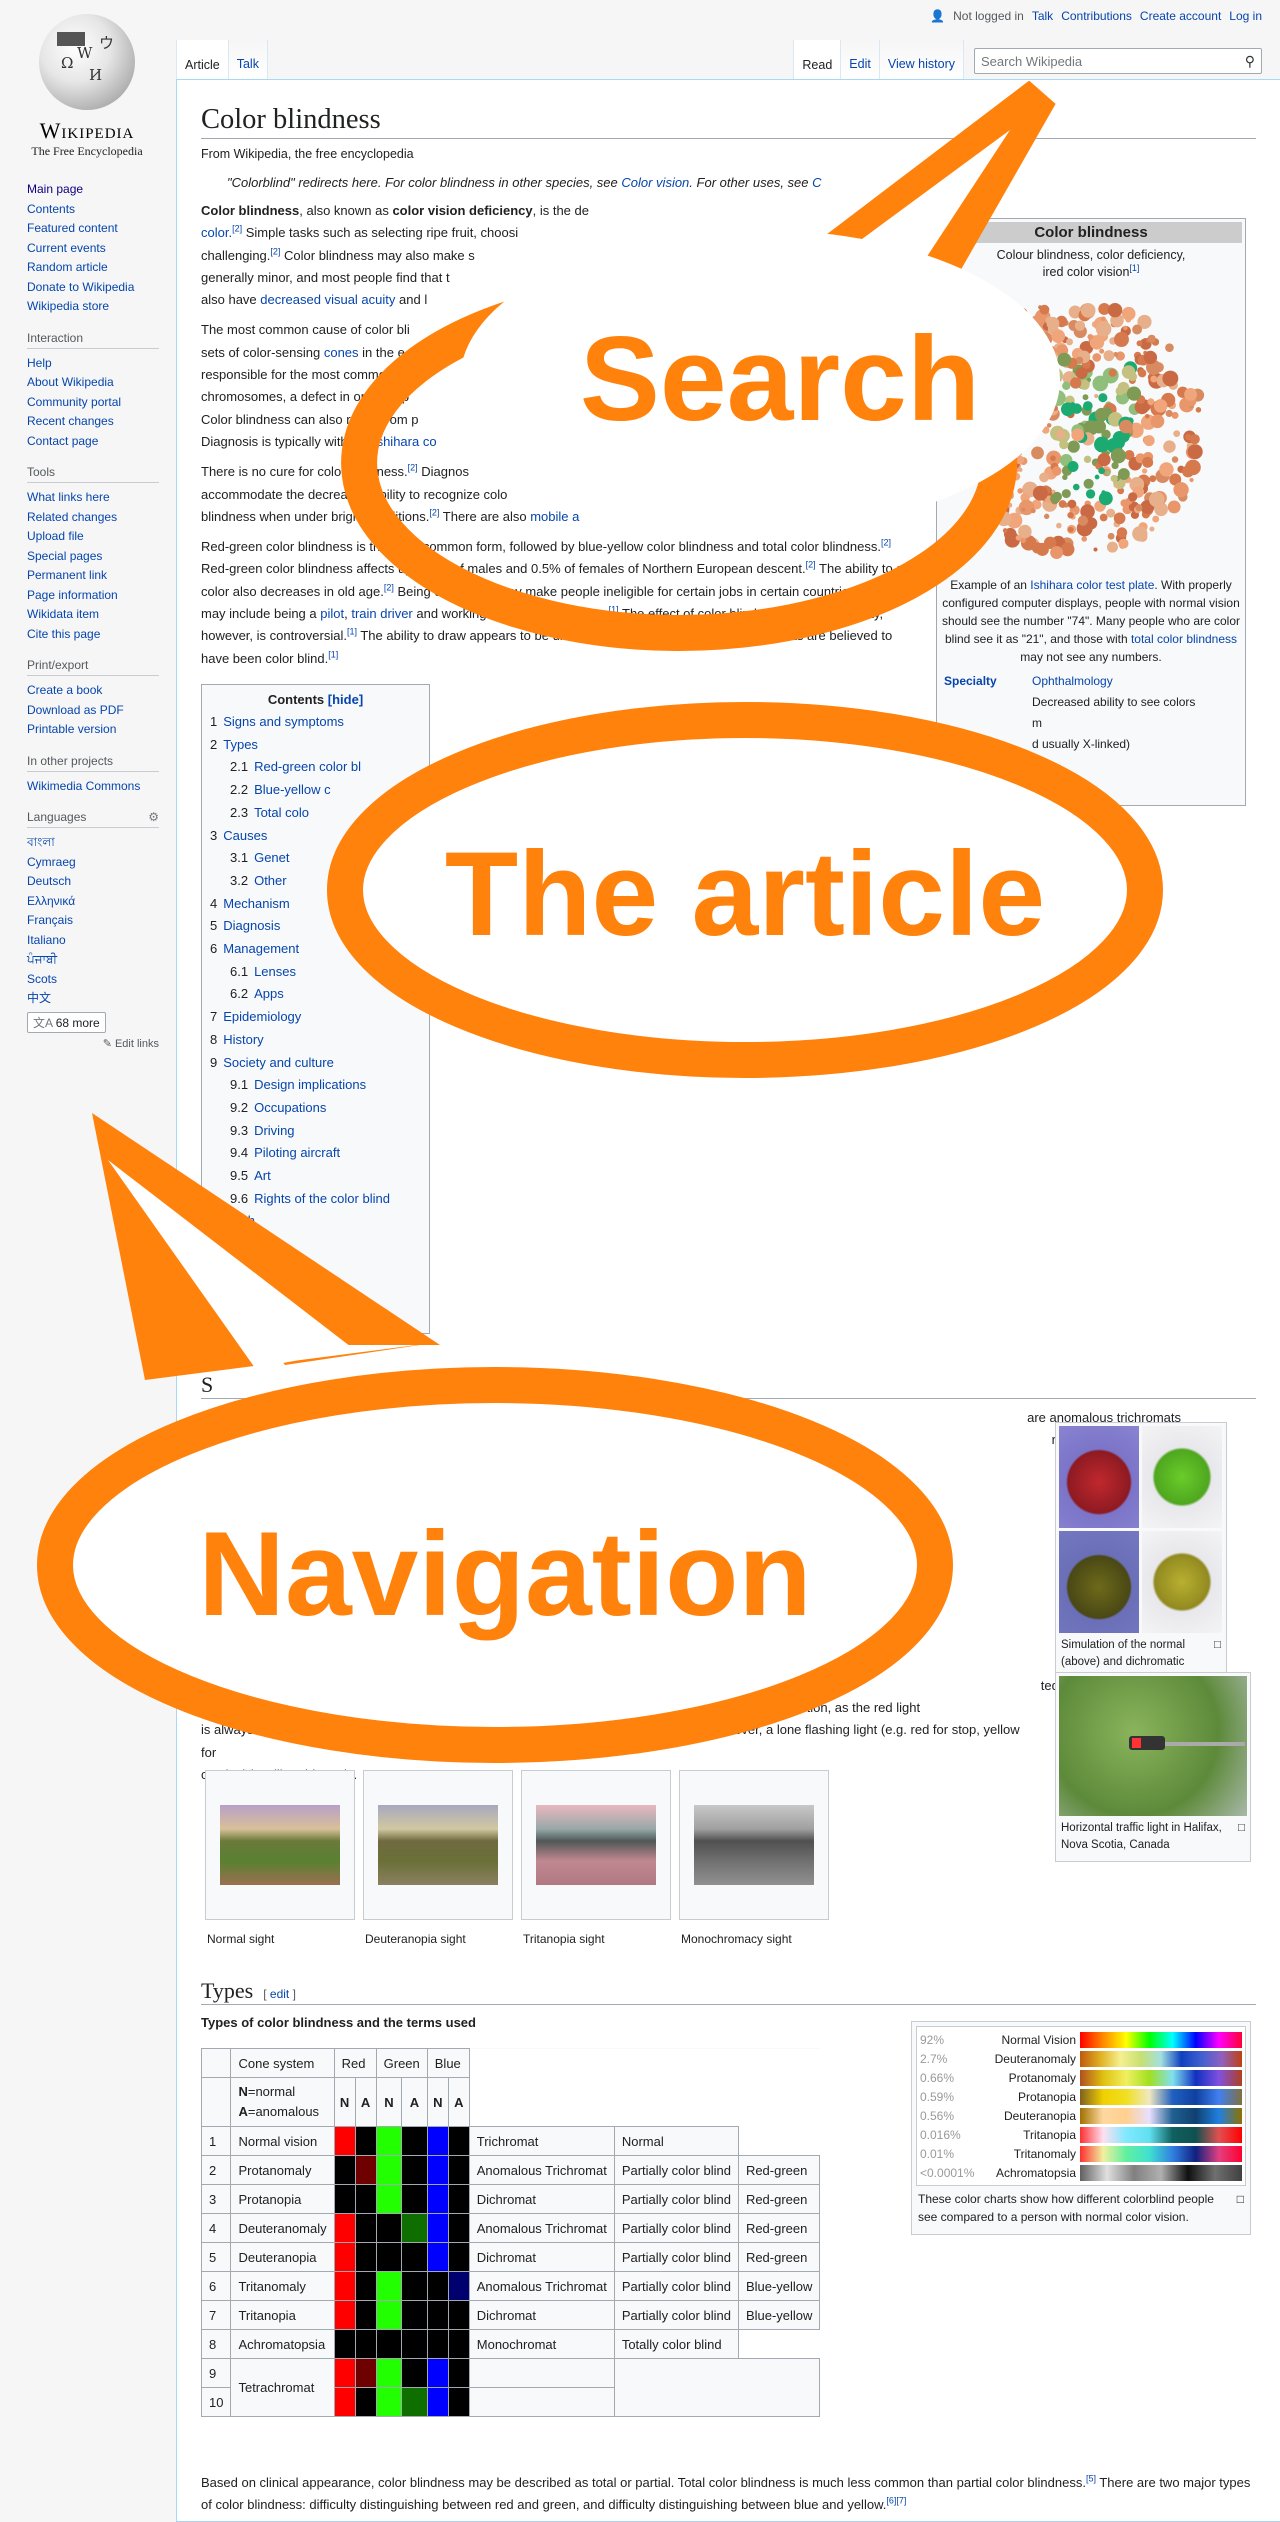  Describe the element at coordinates (216, 232) in the screenshot. I see `color-link: color.` at that location.